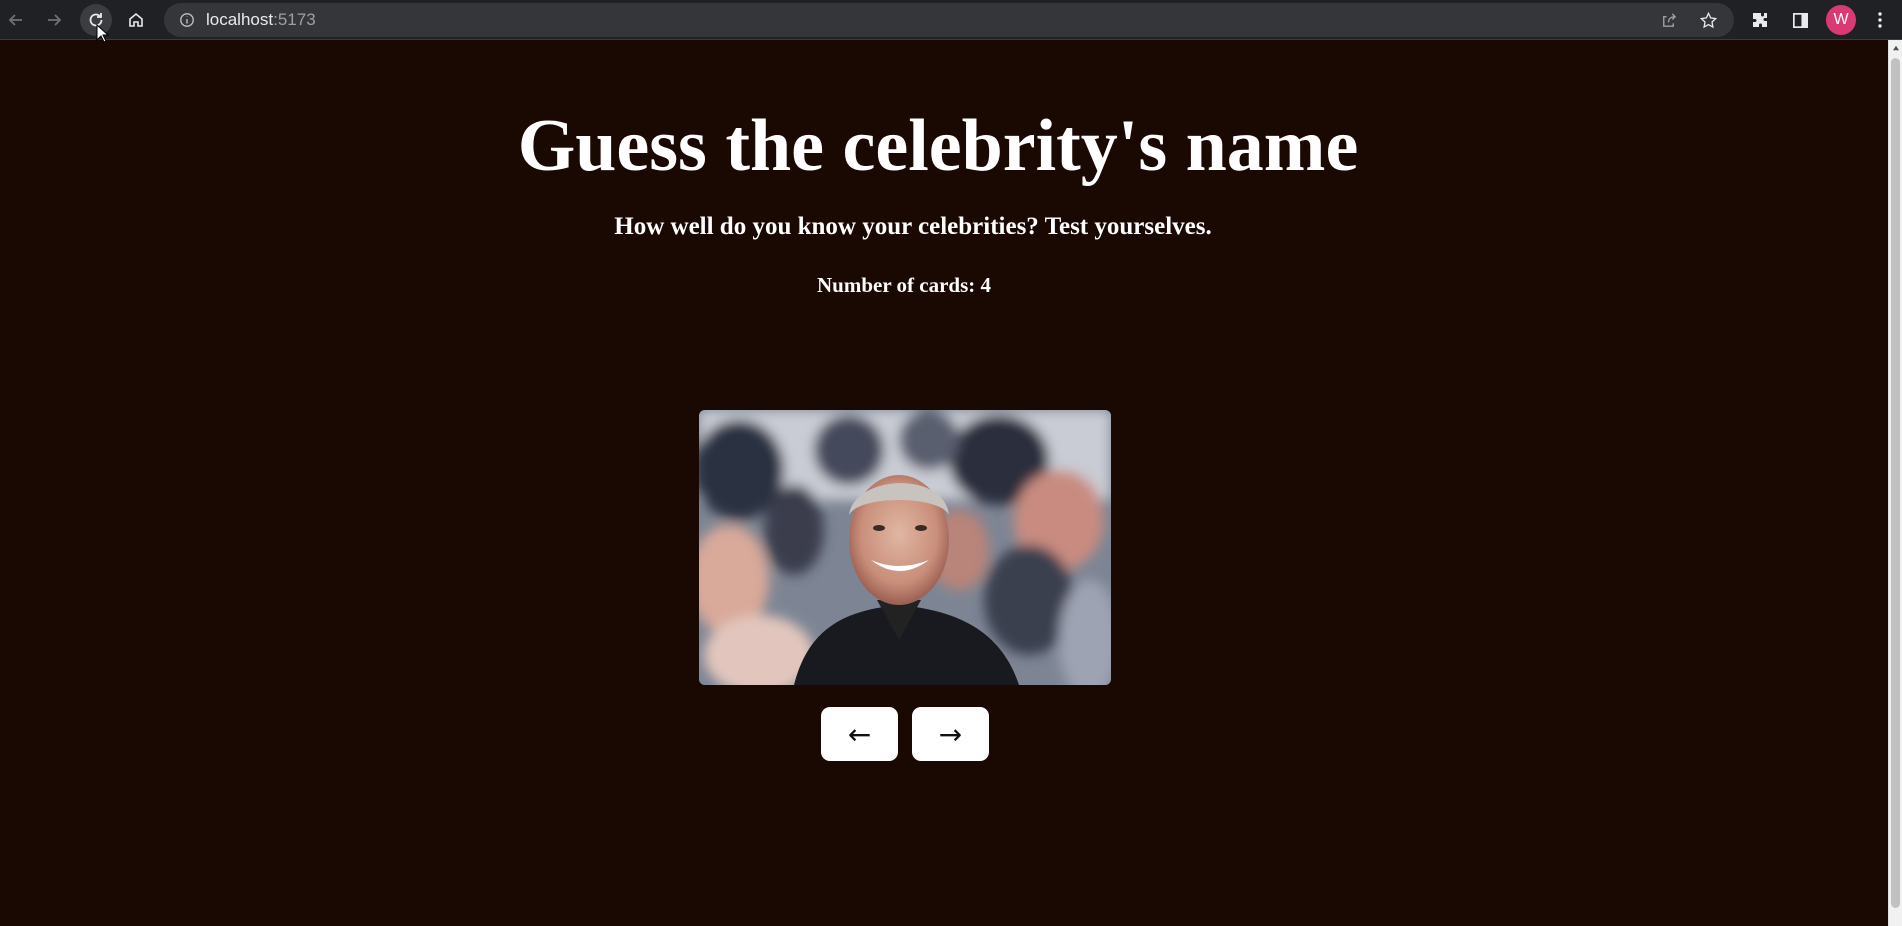 The width and height of the screenshot is (1902, 926). What do you see at coordinates (859, 734) in the screenshot?
I see `previous-card-button: ←` at bounding box center [859, 734].